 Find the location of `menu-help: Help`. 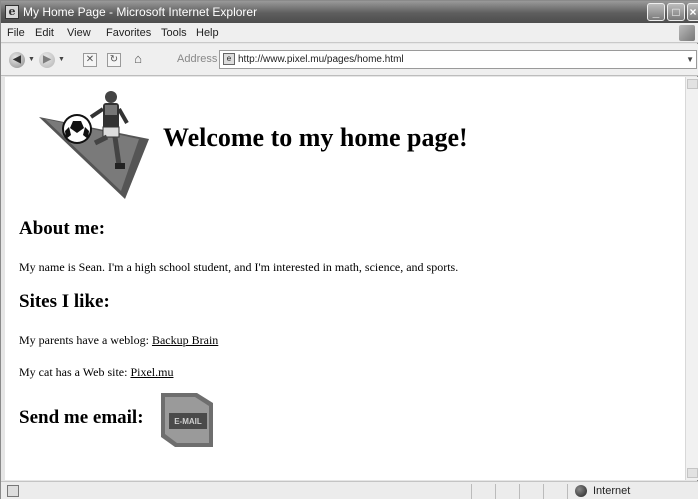

menu-help: Help is located at coordinates (207, 33).